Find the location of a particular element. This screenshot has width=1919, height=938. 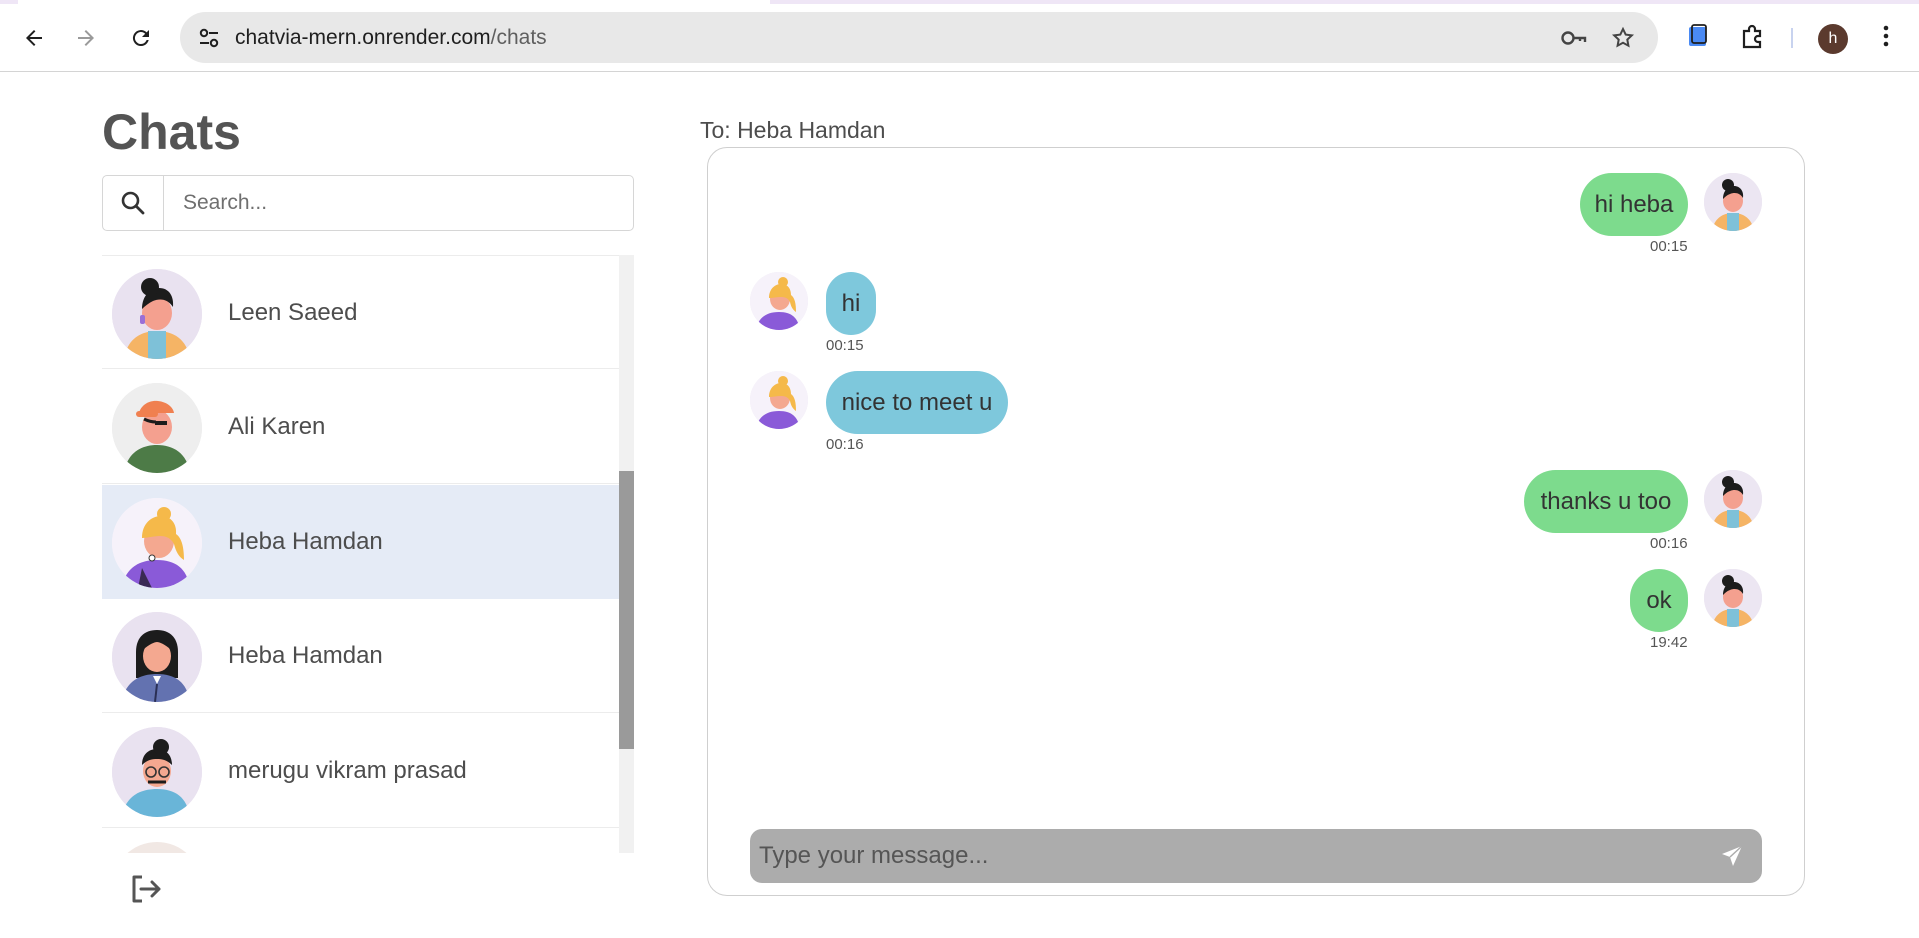

chat-list-item: merugu vikram prasad is located at coordinates (360, 771).